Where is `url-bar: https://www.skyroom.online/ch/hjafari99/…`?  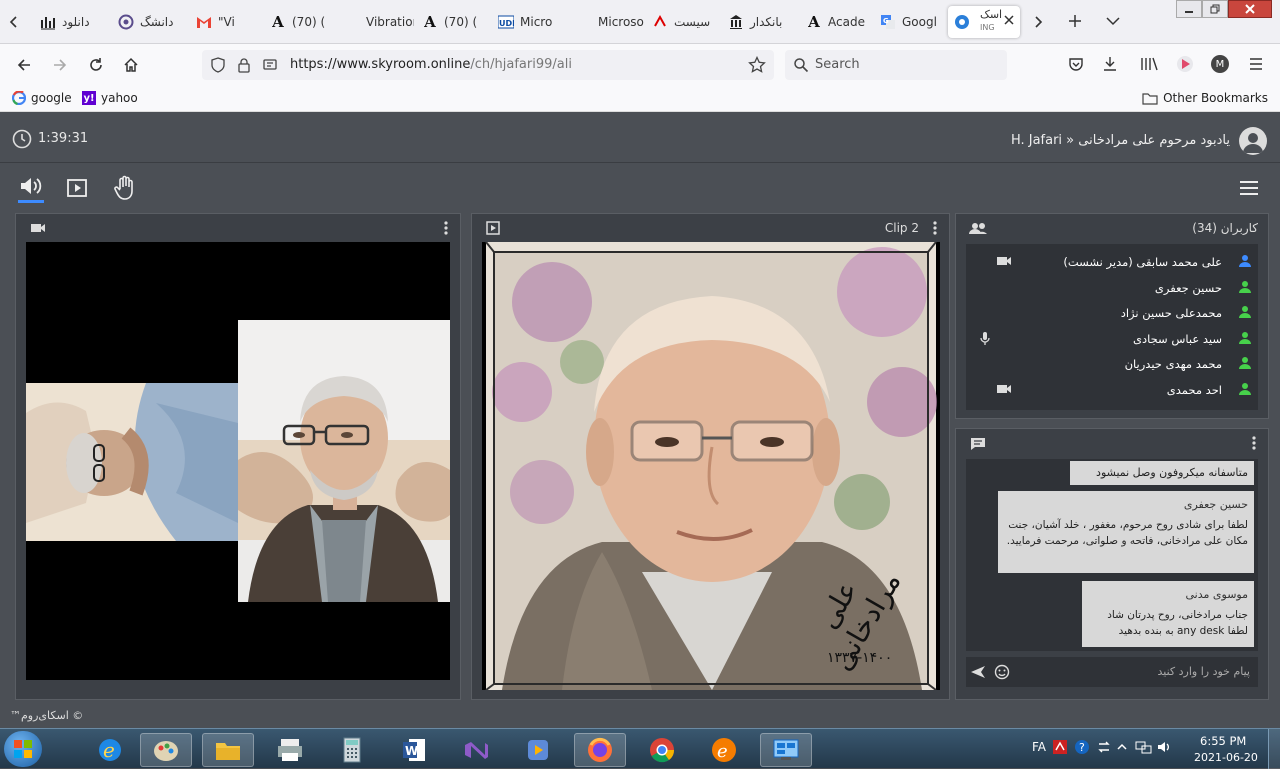 url-bar: https://www.skyroom.online/ch/hjafari99/… is located at coordinates (488, 65).